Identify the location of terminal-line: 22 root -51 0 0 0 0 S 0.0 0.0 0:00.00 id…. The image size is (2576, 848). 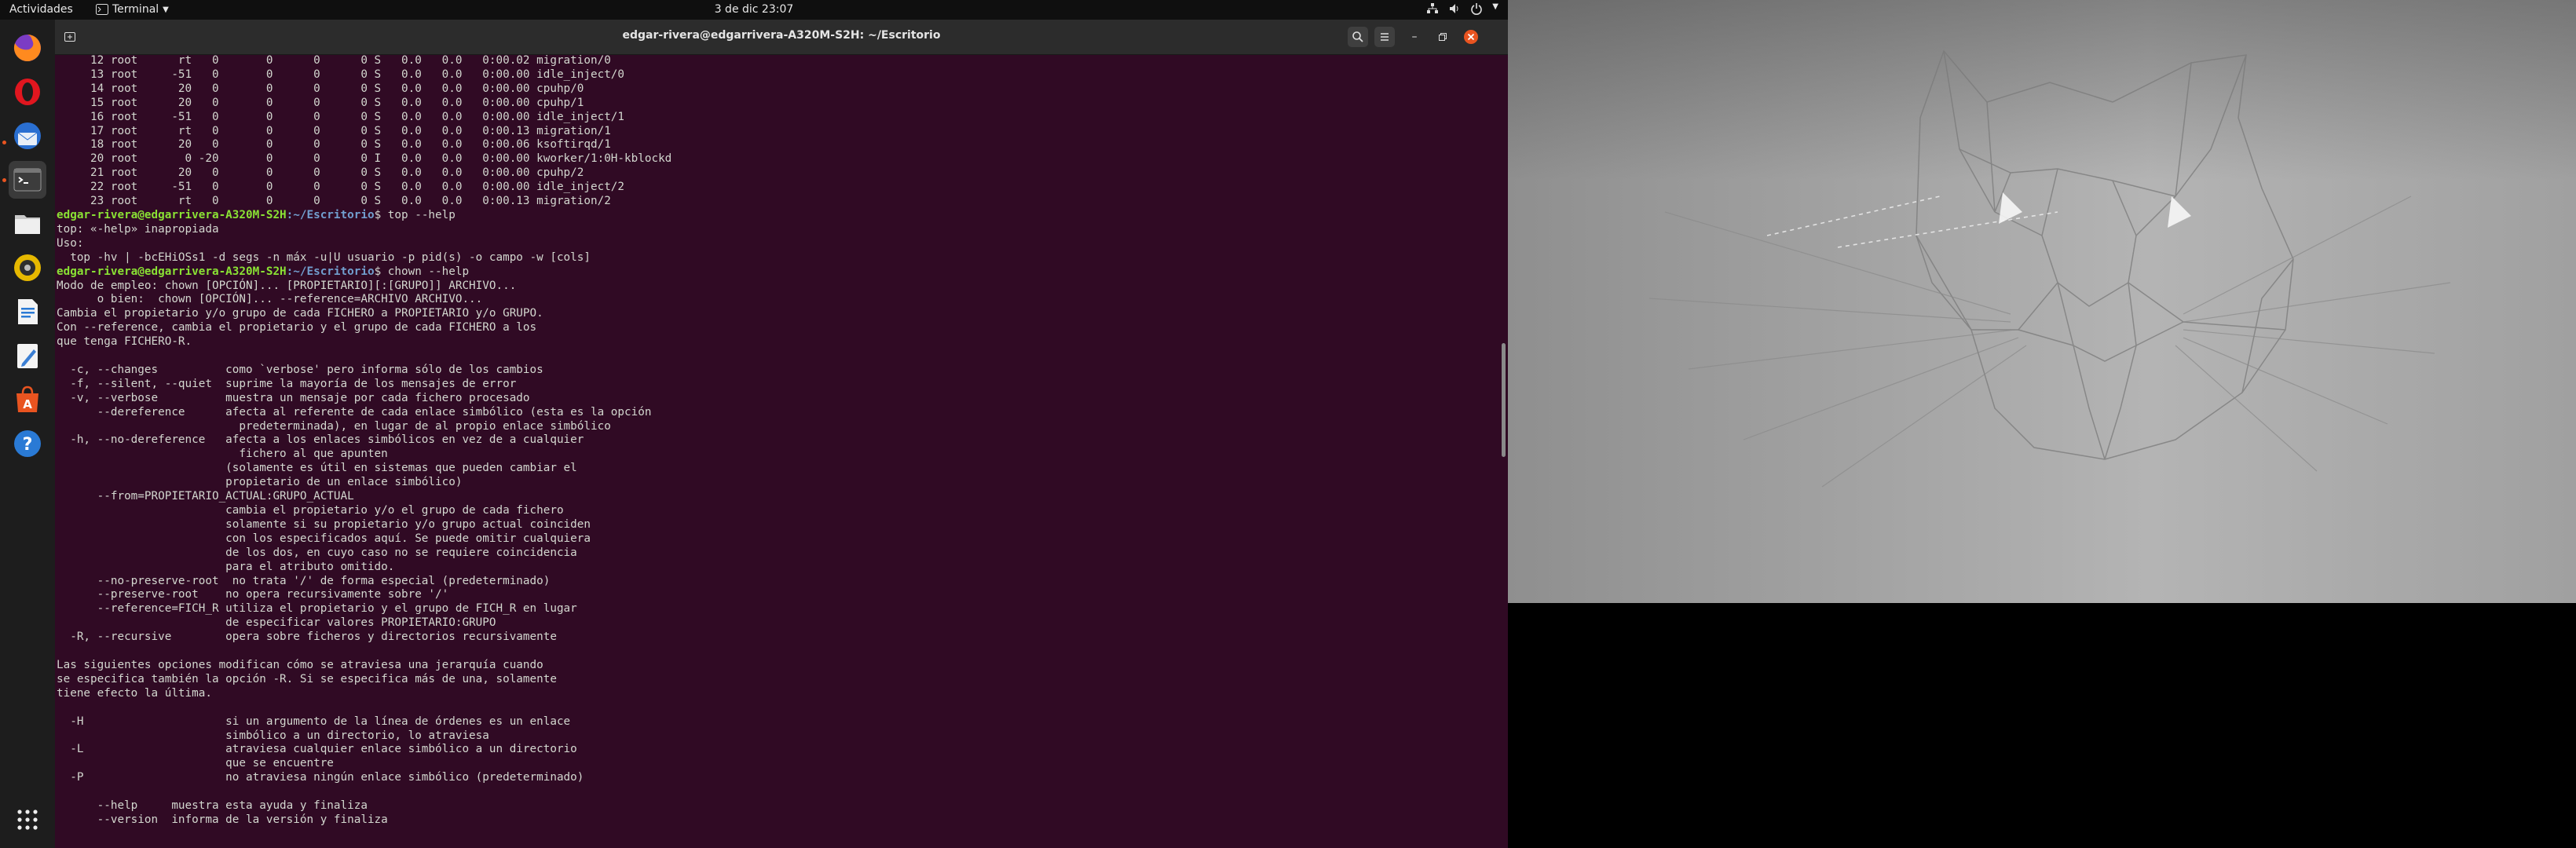
(341, 188).